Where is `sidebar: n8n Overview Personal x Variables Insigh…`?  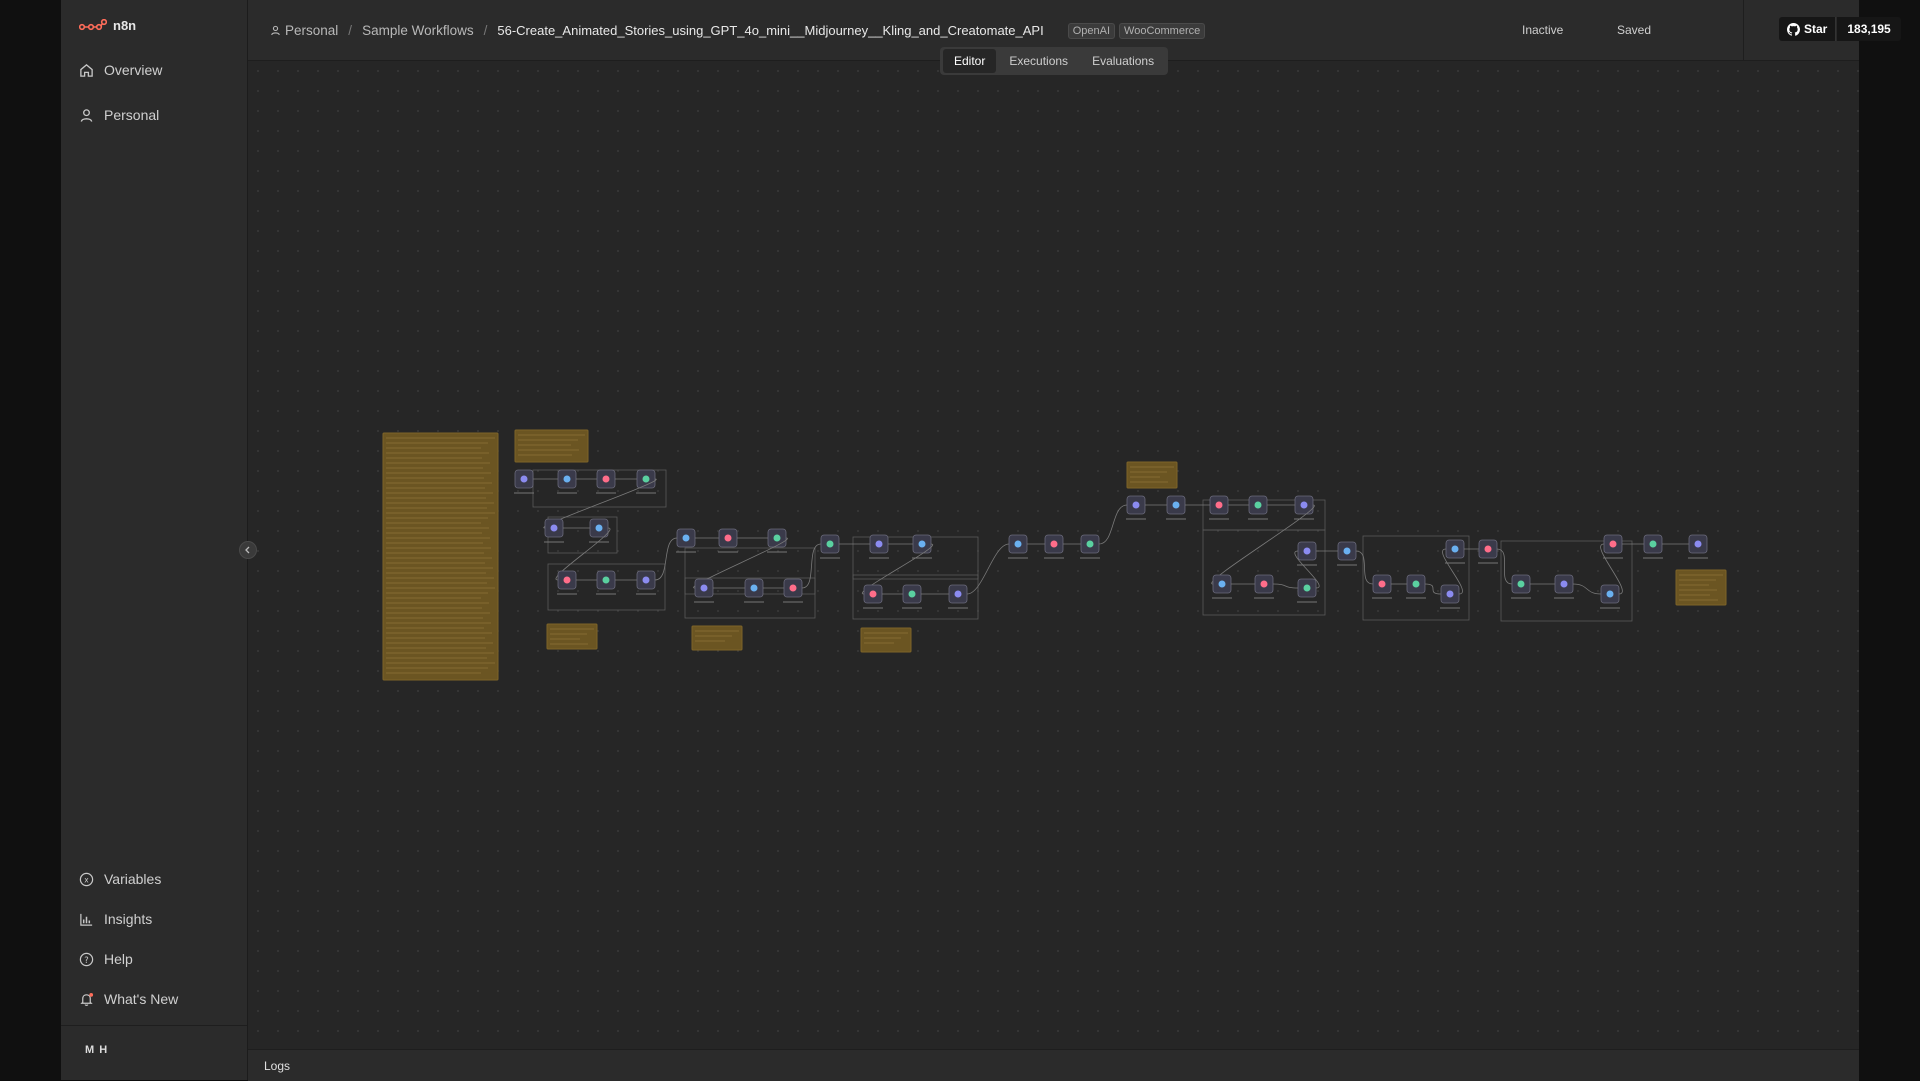 sidebar: n8n Overview Personal x Variables Insigh… is located at coordinates (167, 540).